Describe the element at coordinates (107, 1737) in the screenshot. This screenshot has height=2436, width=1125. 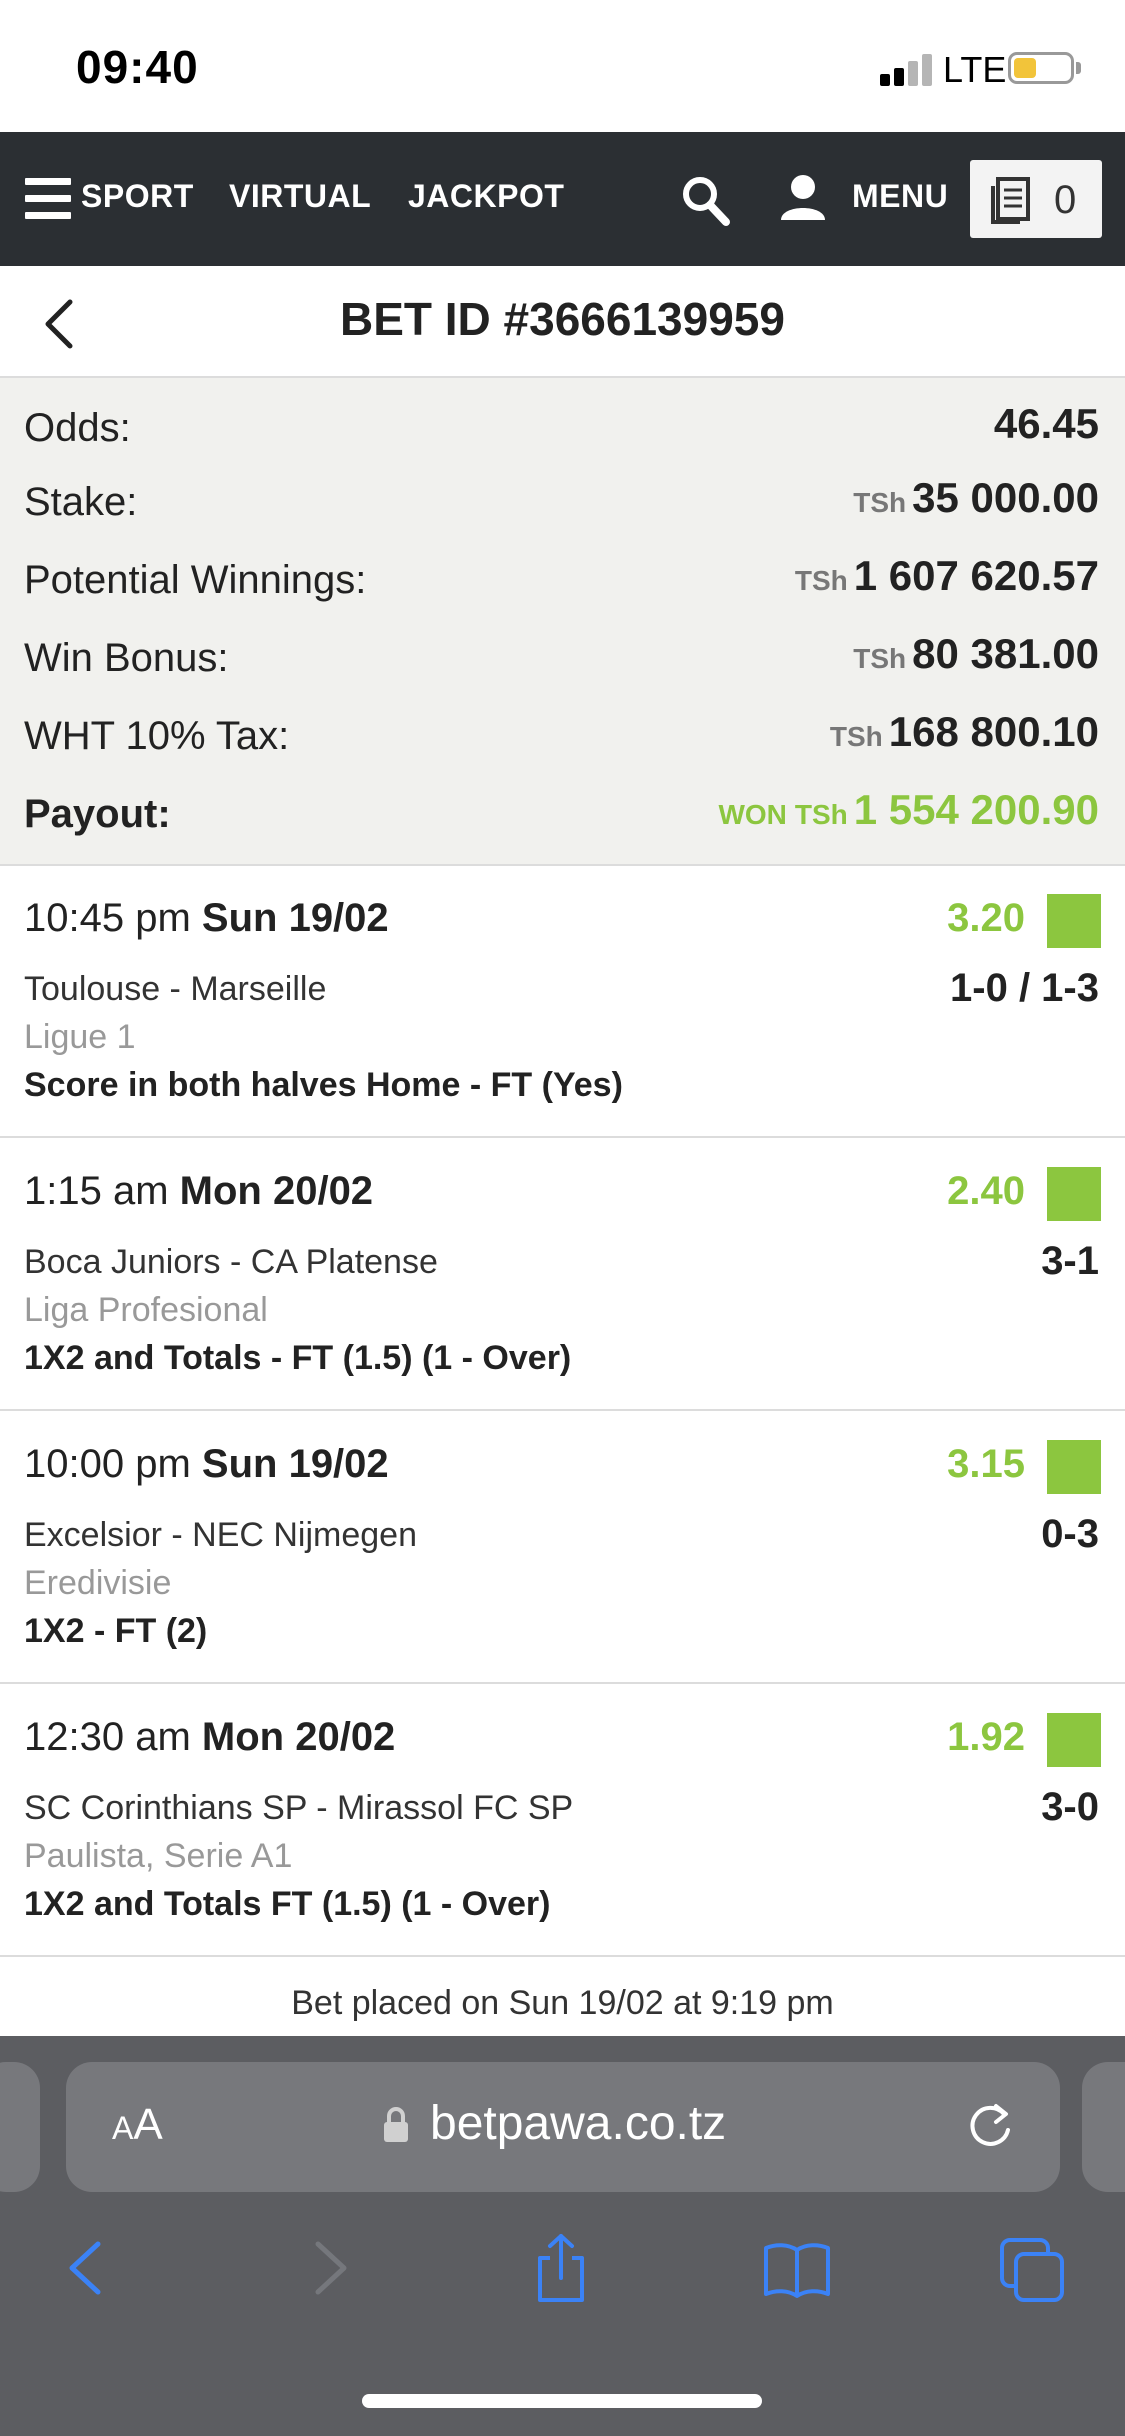
I see `match-time: 12:30 am` at that location.